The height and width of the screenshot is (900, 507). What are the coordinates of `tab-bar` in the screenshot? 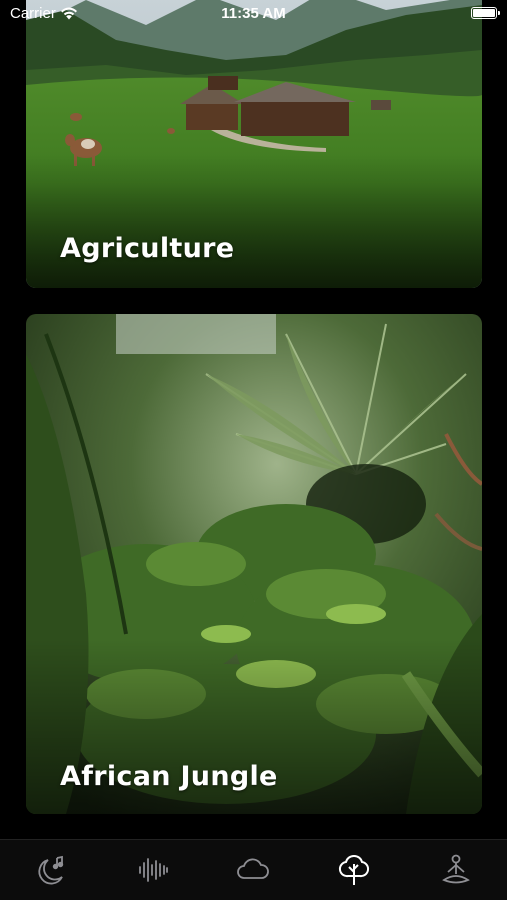 It's located at (253, 869).